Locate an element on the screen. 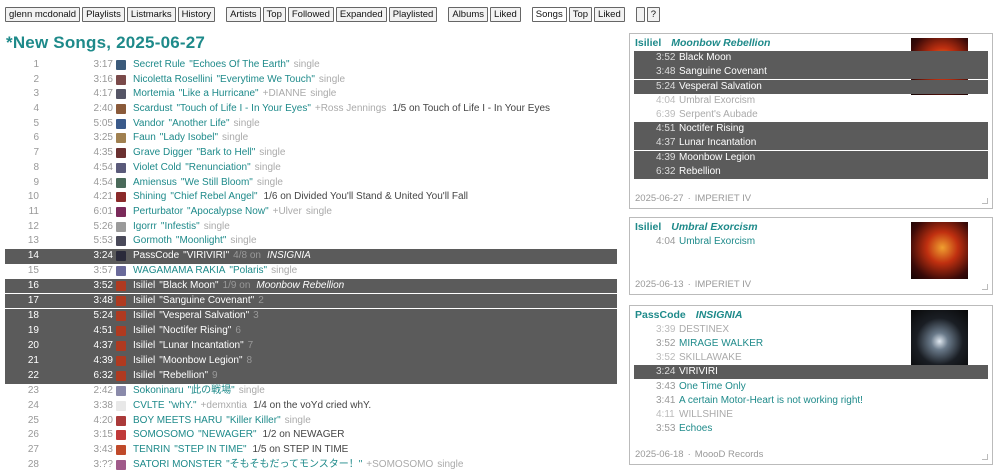 The width and height of the screenshot is (1000, 470). song-row: 6 3:25 Faun "Lady Isobel" single is located at coordinates (311, 138).